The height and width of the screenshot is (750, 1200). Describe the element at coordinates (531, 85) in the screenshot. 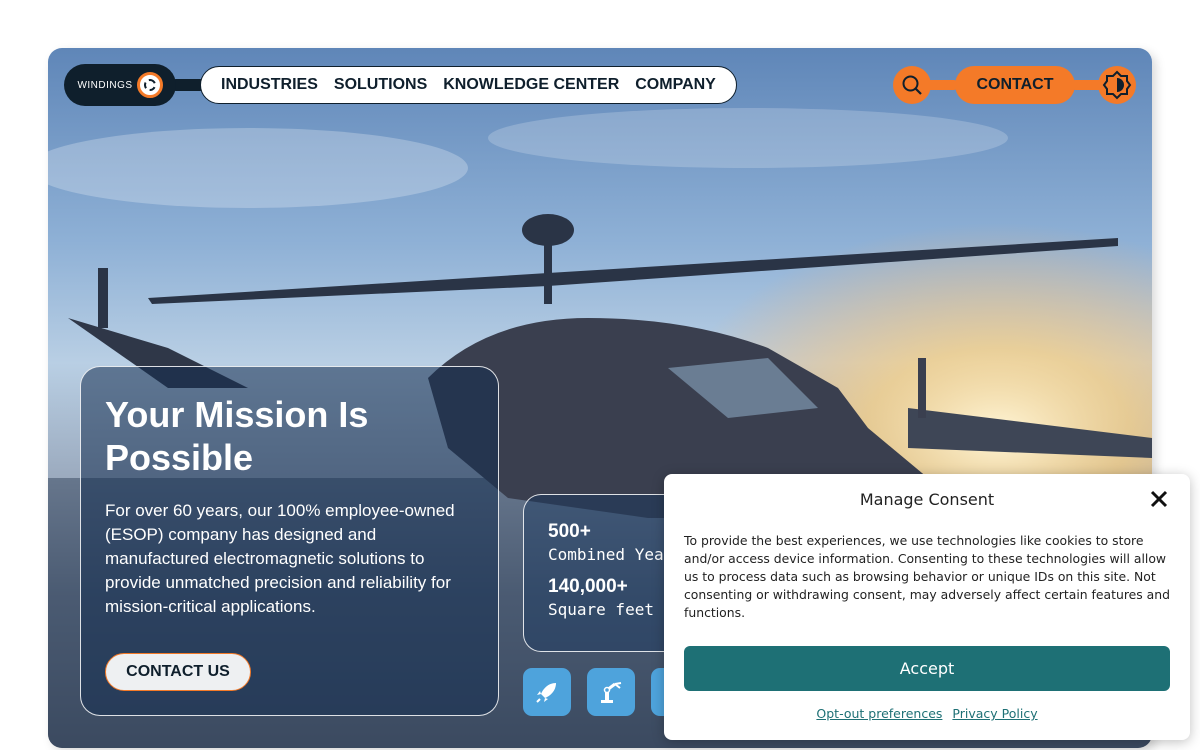

I see `nav-knowledge-center: KNOWLEDGE CENTER` at that location.